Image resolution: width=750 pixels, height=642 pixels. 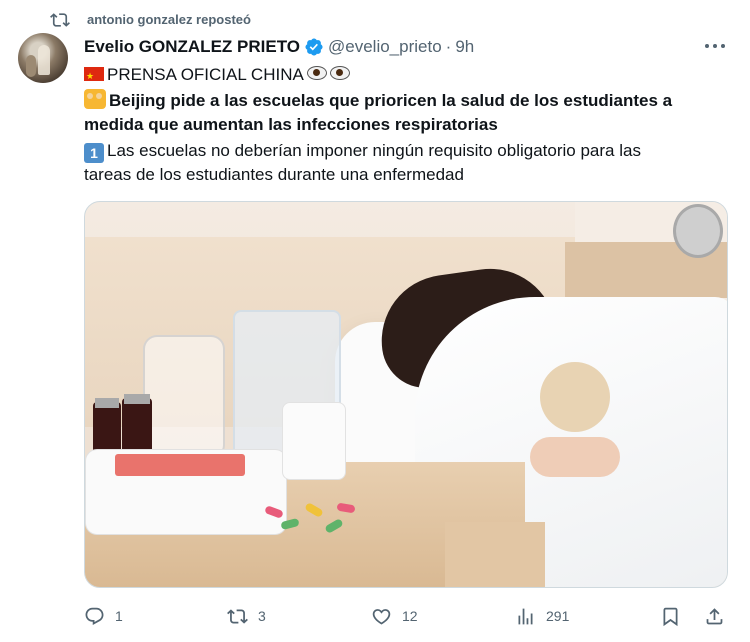 I want to click on like-button: 12, so click(x=394, y=616).